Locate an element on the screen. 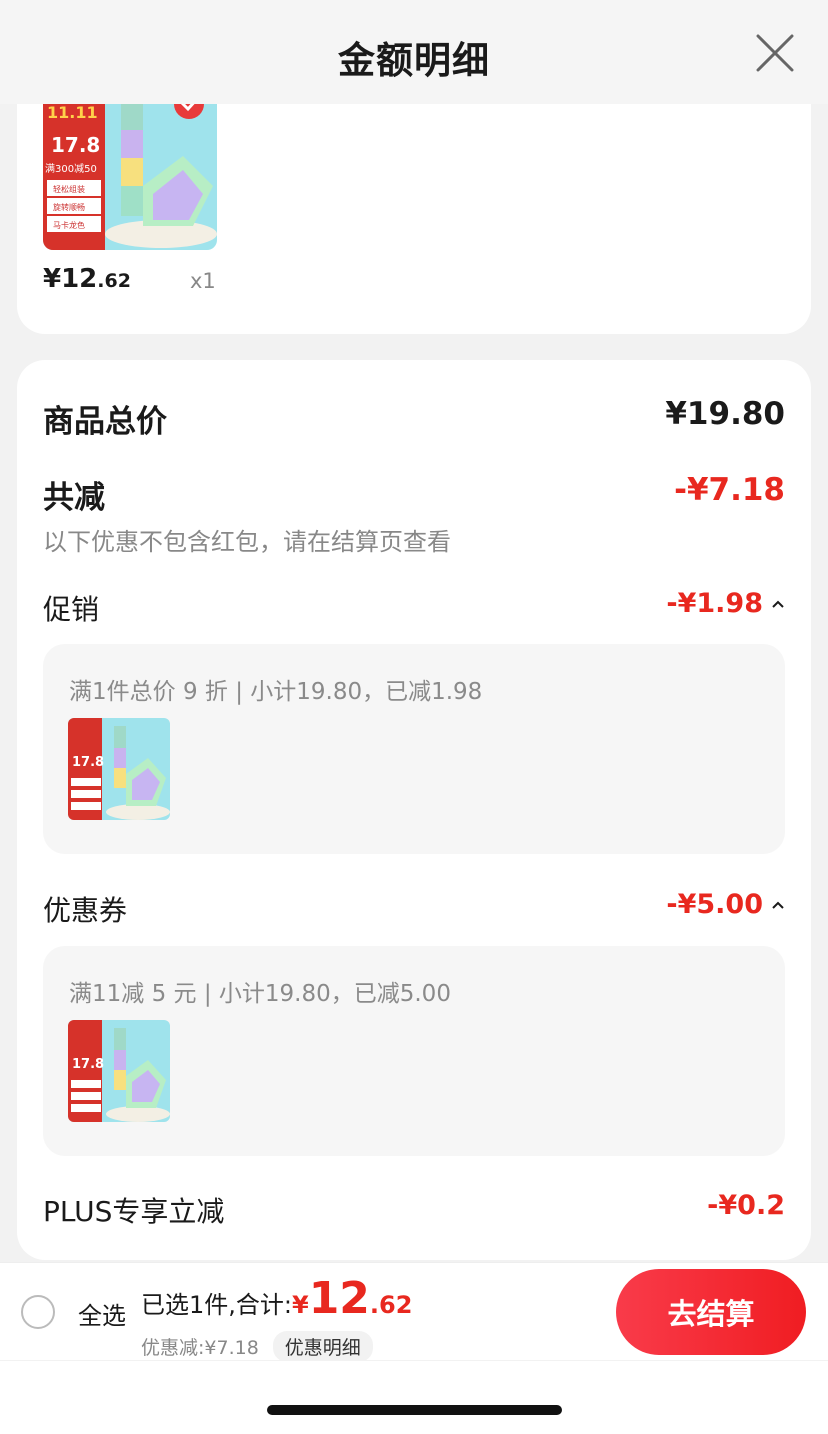  promotion-label: 促销 is located at coordinates (71, 609).